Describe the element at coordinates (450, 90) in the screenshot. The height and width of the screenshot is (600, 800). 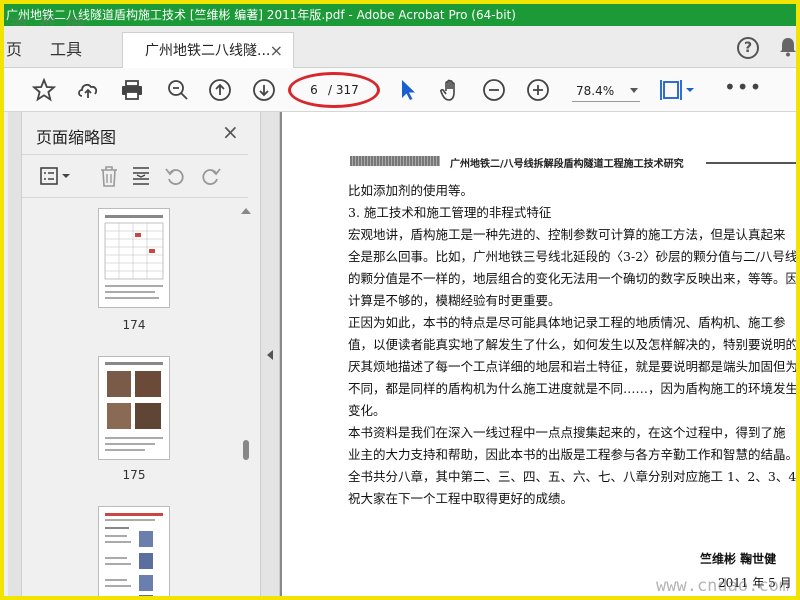
I see `hand-tool-icon` at that location.